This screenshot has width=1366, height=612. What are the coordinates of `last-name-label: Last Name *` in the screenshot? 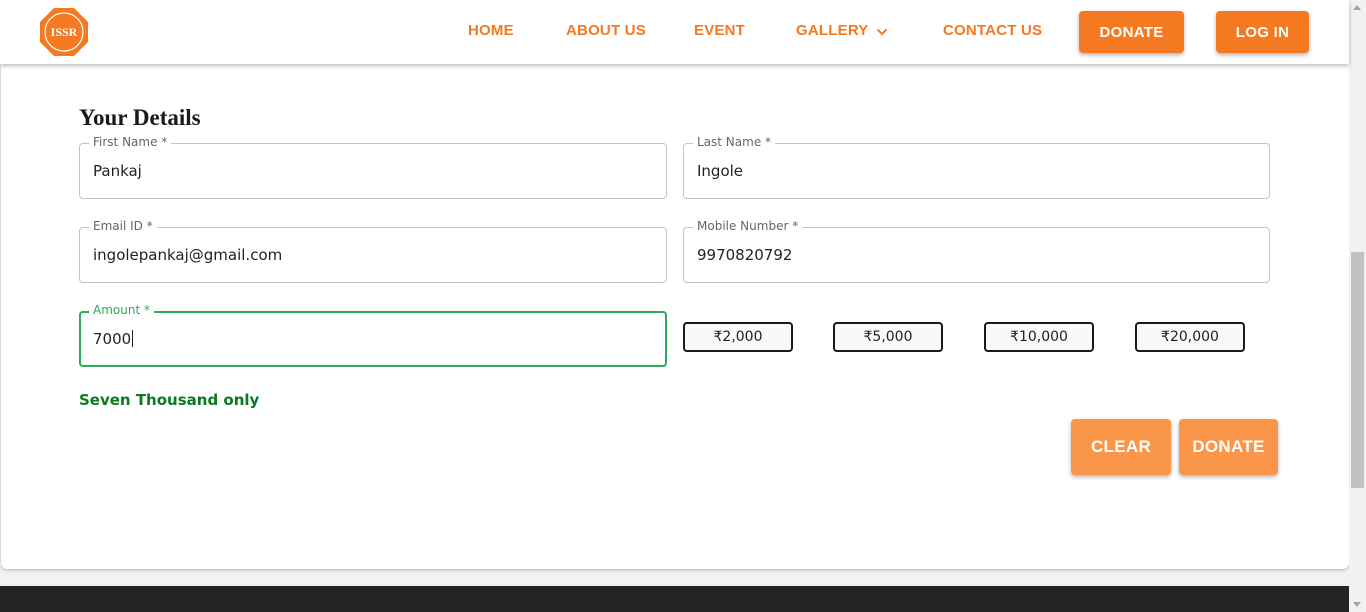 It's located at (734, 142).